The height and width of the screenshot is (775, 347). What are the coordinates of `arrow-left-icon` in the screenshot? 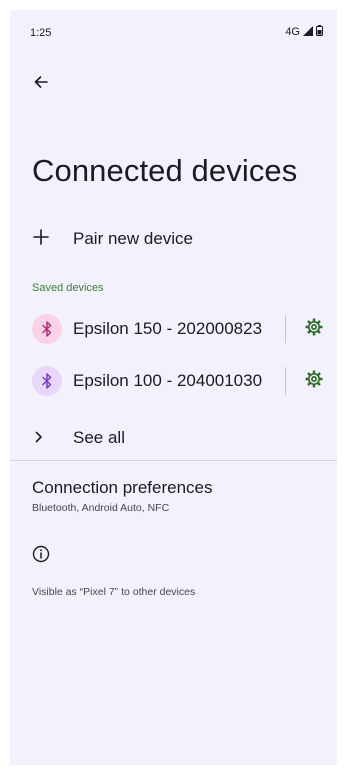 It's located at (41, 84).